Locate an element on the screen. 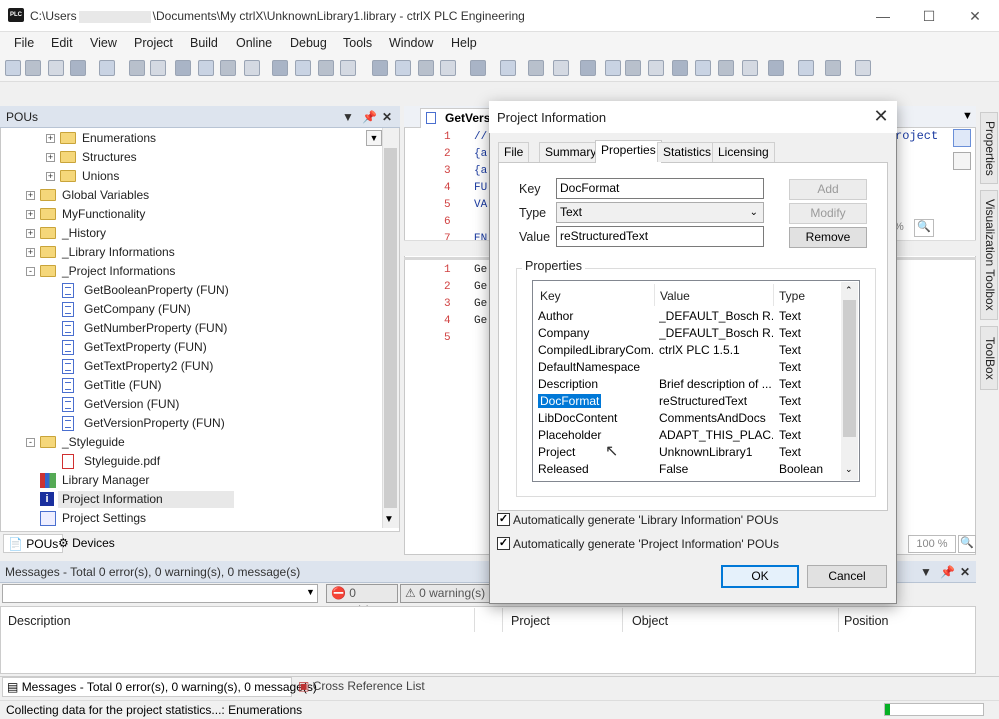 This screenshot has width=999, height=719. property-row: DocFormat reStructuredText Text is located at coordinates (686, 401).